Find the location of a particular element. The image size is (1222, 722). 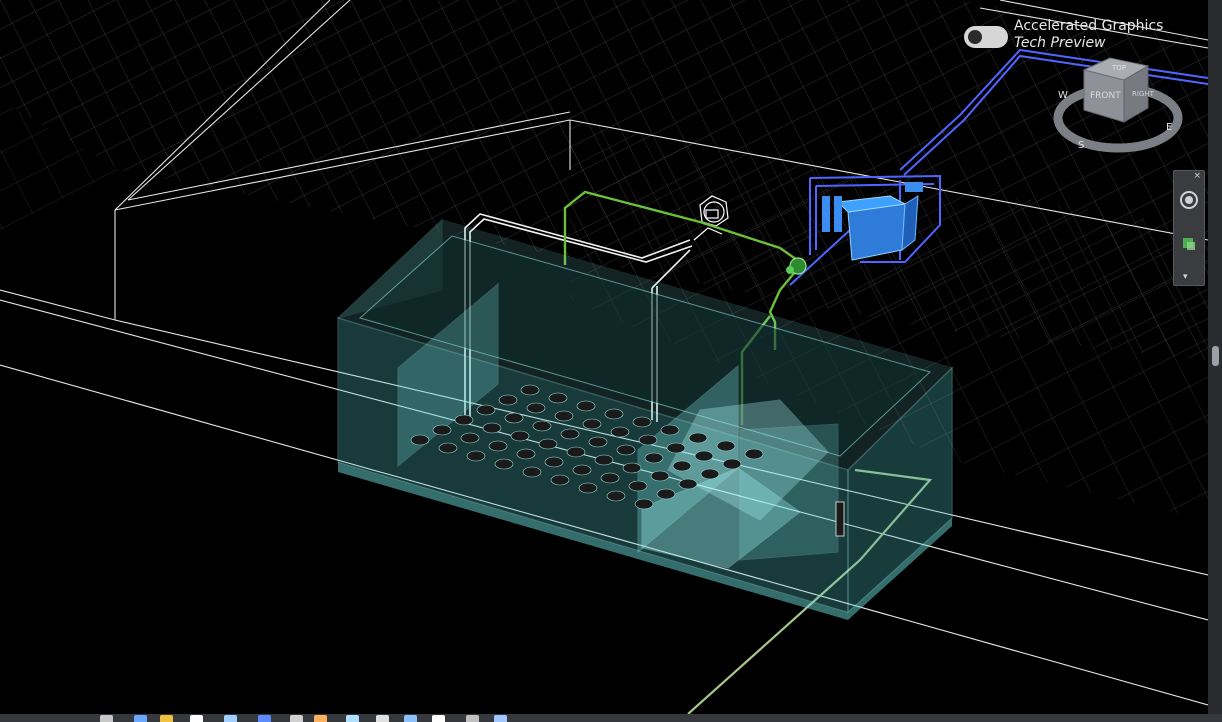

toggle-knob is located at coordinates (975, 37).